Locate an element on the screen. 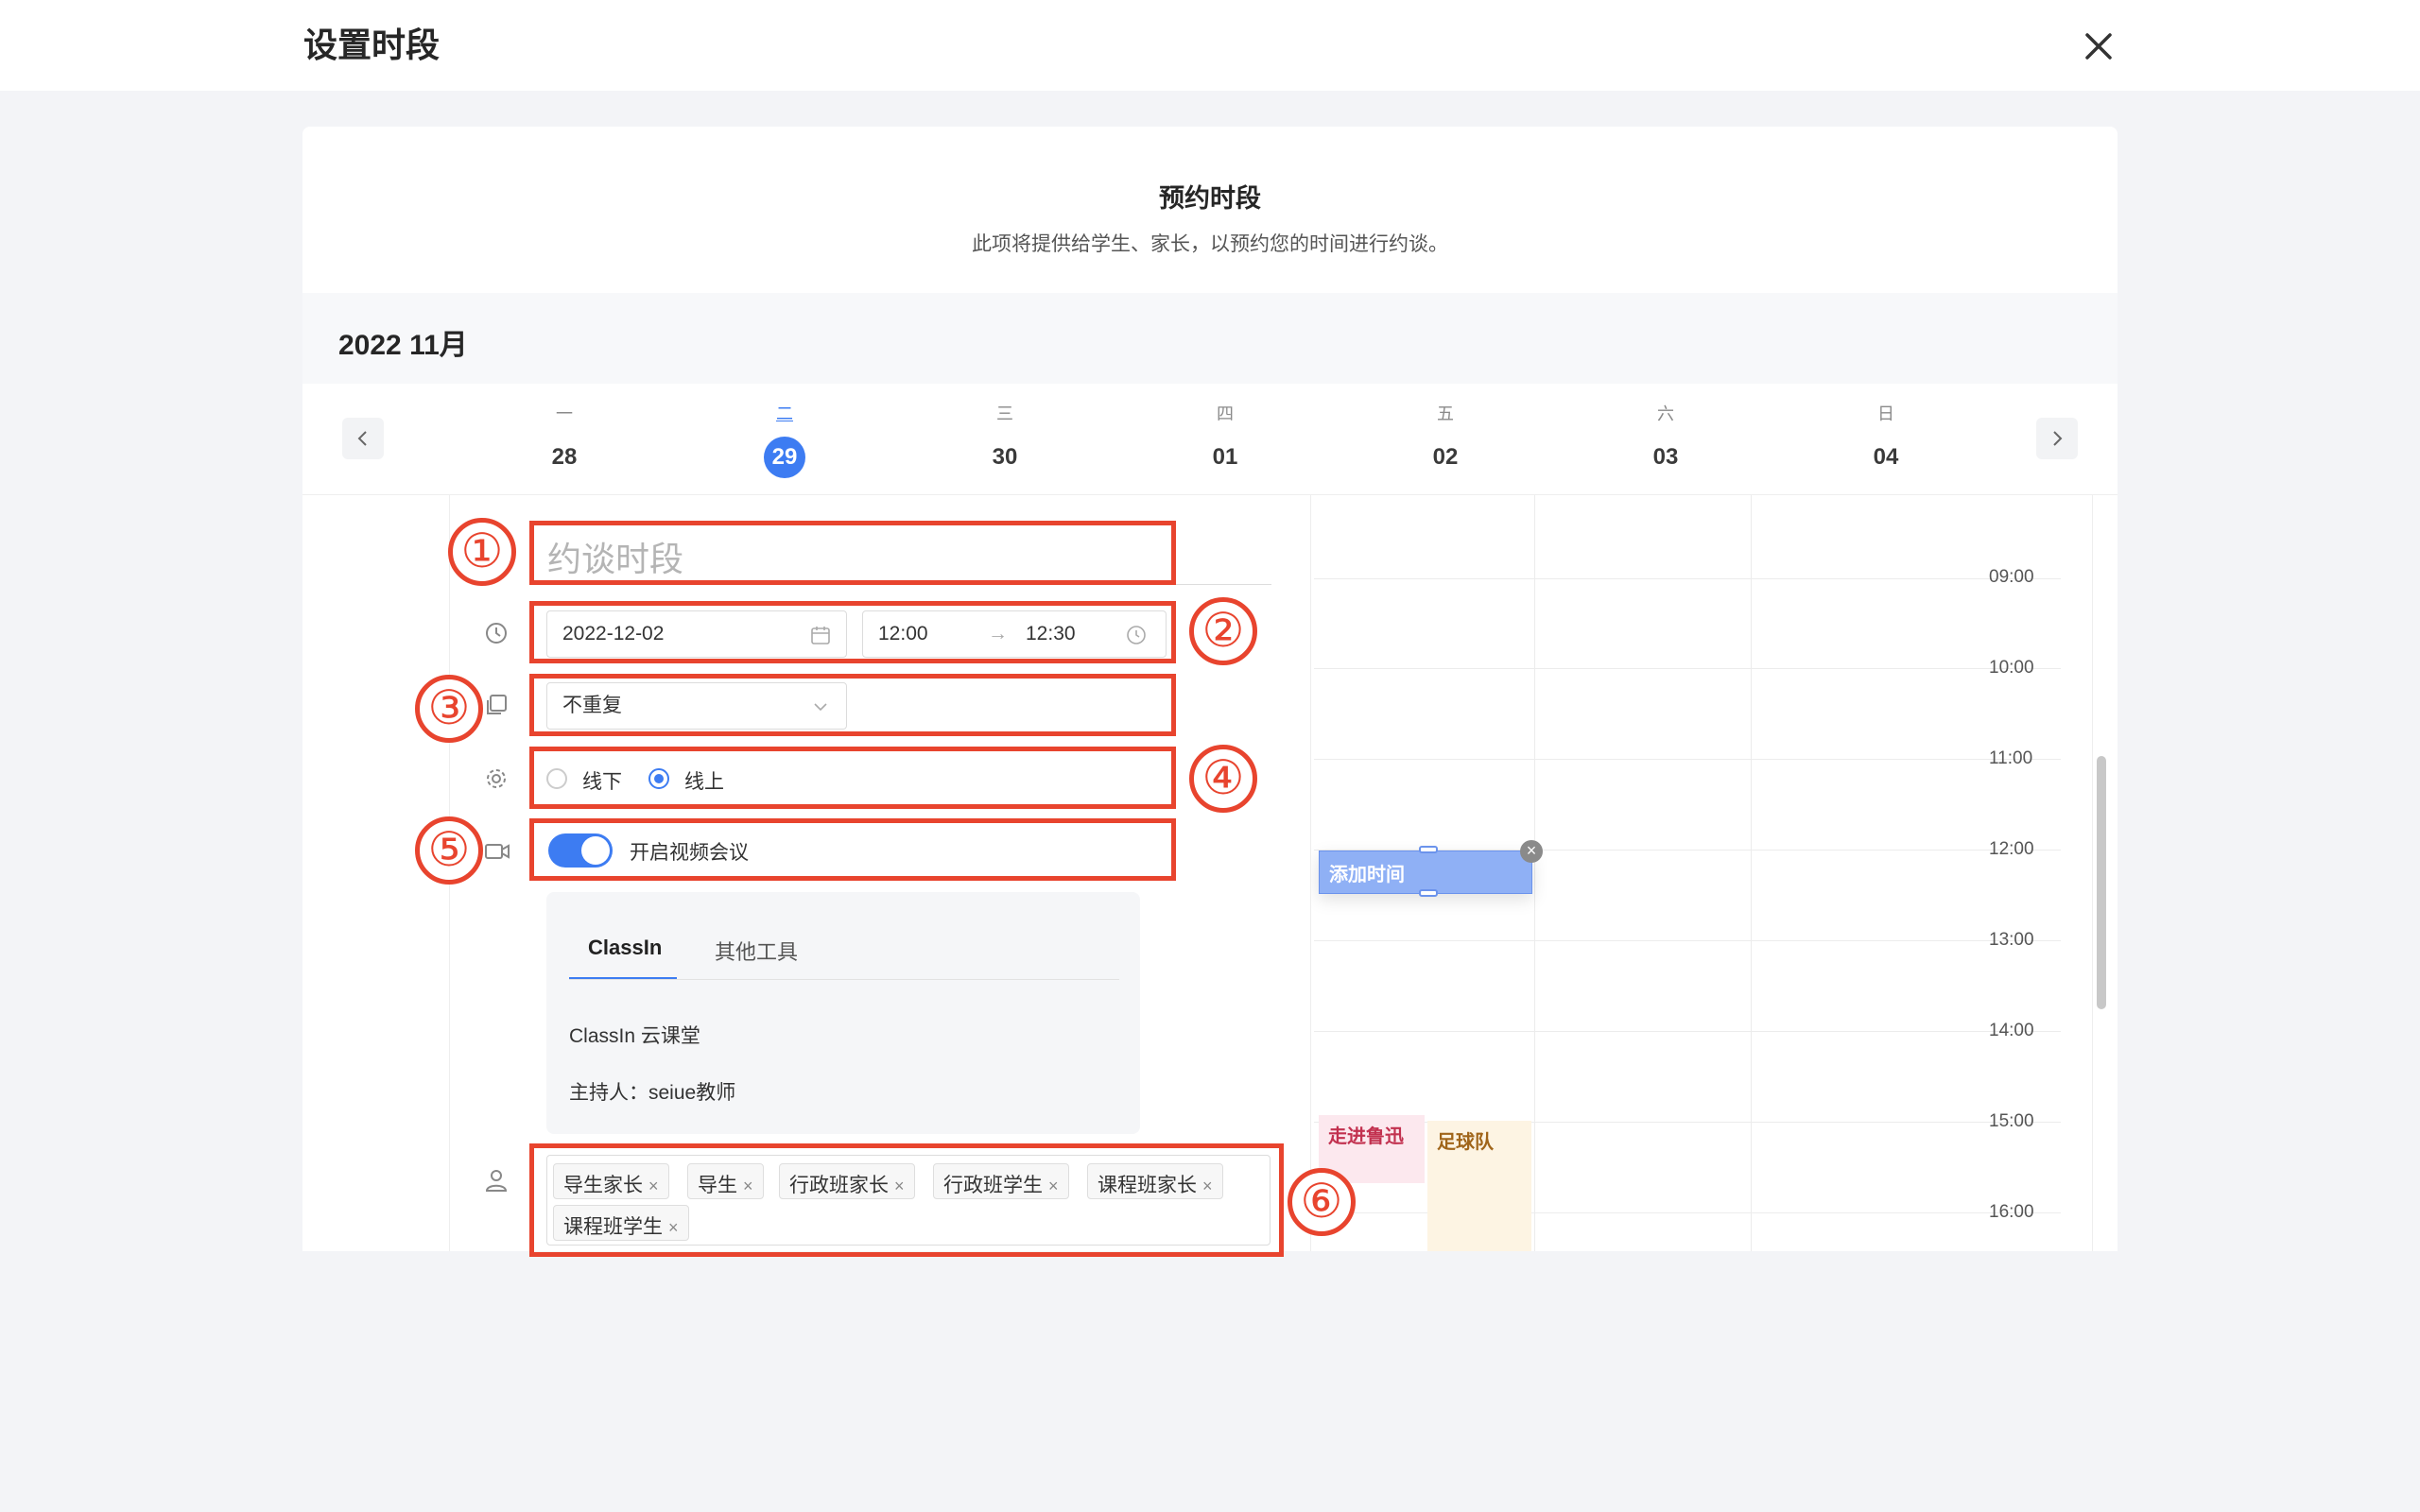  event-block: 足球队 is located at coordinates (1479, 1186).